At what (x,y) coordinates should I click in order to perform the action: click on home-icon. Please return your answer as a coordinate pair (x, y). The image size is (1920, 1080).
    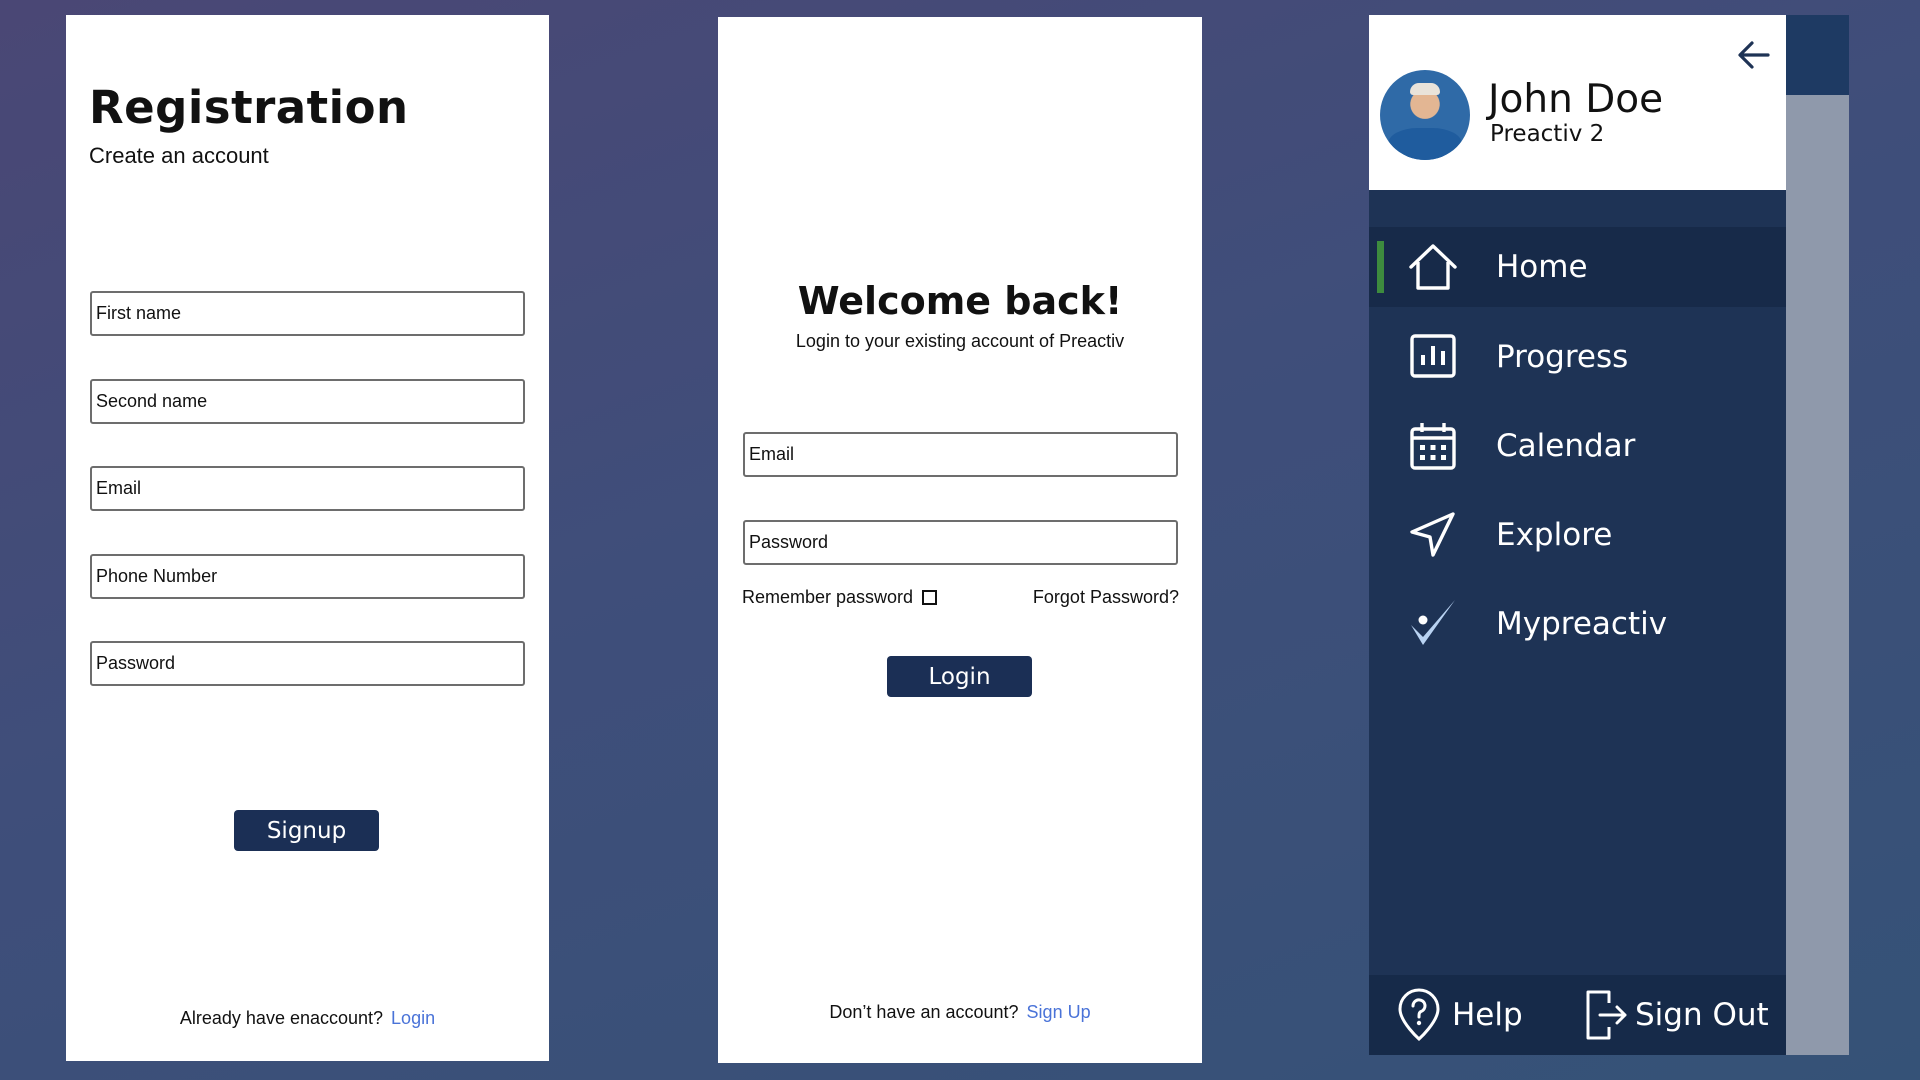
    Looking at the image, I should click on (1433, 267).